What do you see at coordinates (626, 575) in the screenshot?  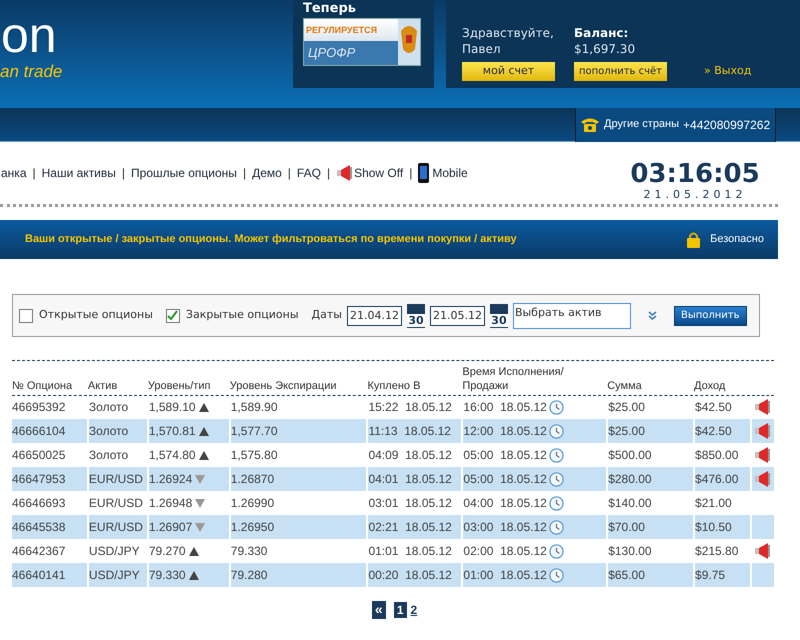 I see `table-cell: $65.00` at bounding box center [626, 575].